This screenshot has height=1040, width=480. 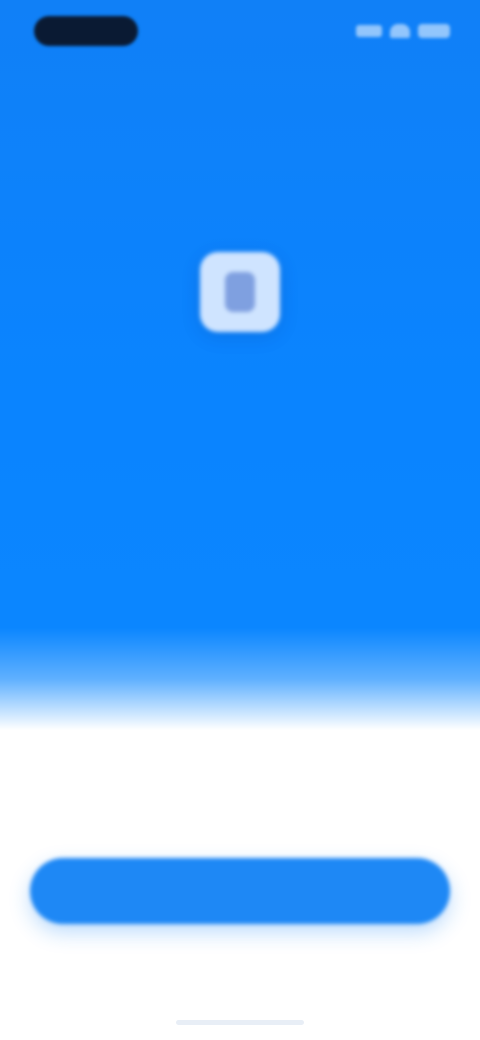 I want to click on status-icons, so click(x=402, y=31).